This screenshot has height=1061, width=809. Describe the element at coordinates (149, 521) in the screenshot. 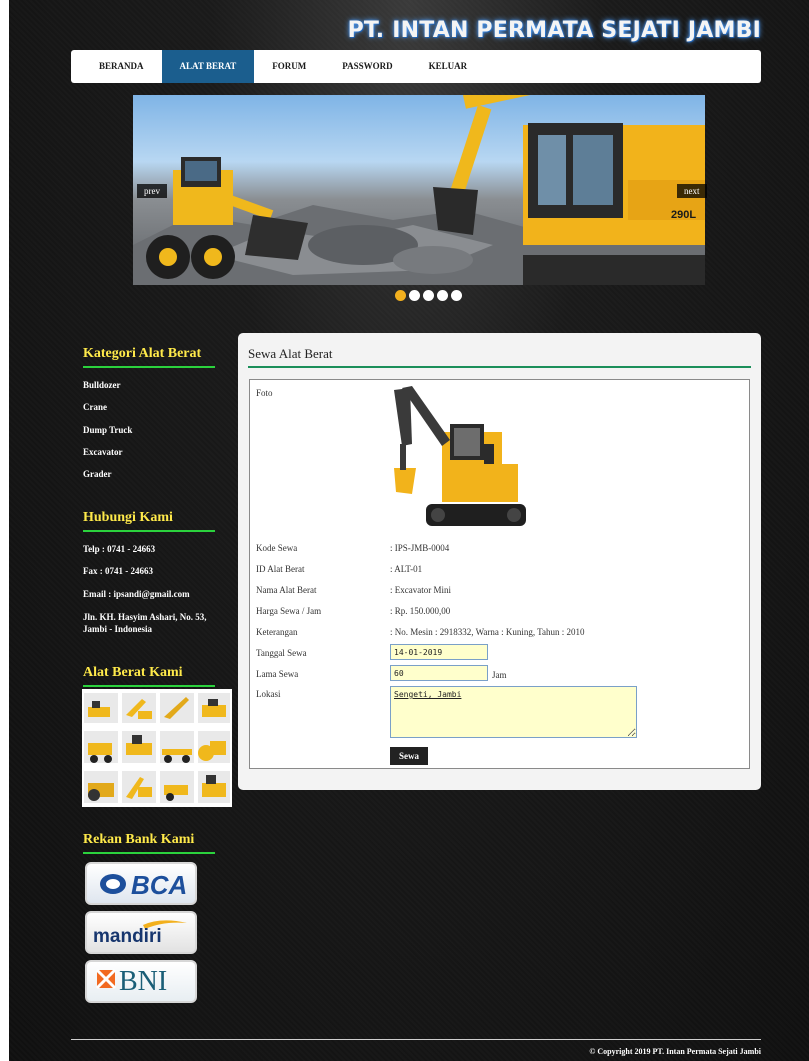

I see `hubungi-title: Hubungi Kami` at that location.